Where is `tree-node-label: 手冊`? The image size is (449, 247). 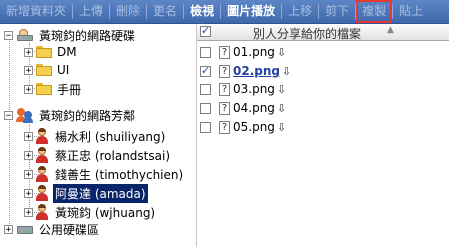 tree-node-label: 手冊 is located at coordinates (69, 89).